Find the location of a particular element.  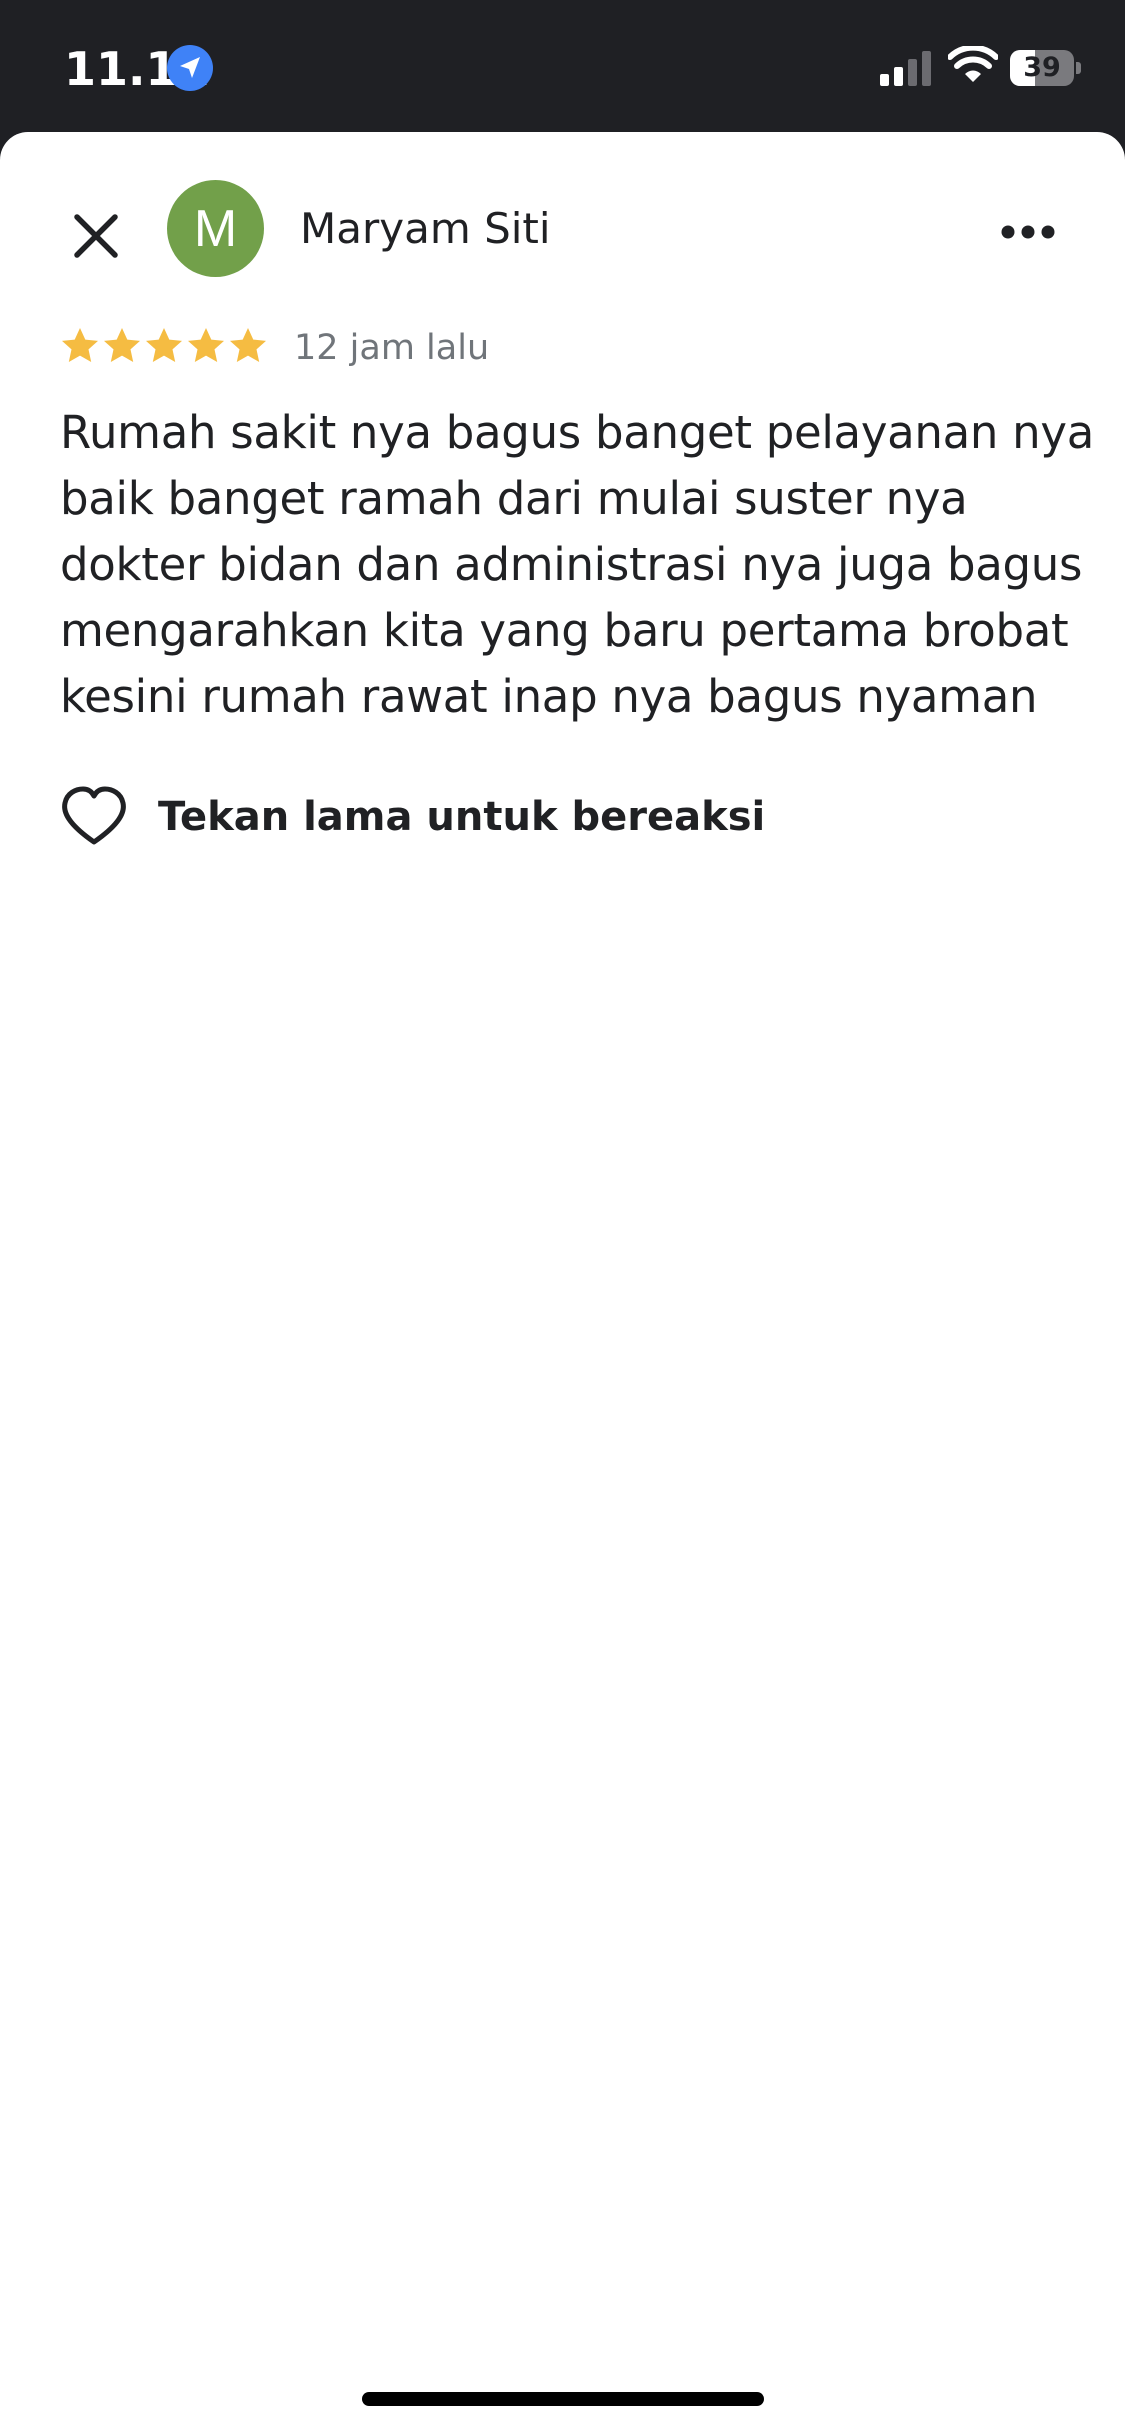

review-text-line: kesini rumah rawat inap nya bagus nyaman is located at coordinates (549, 696).